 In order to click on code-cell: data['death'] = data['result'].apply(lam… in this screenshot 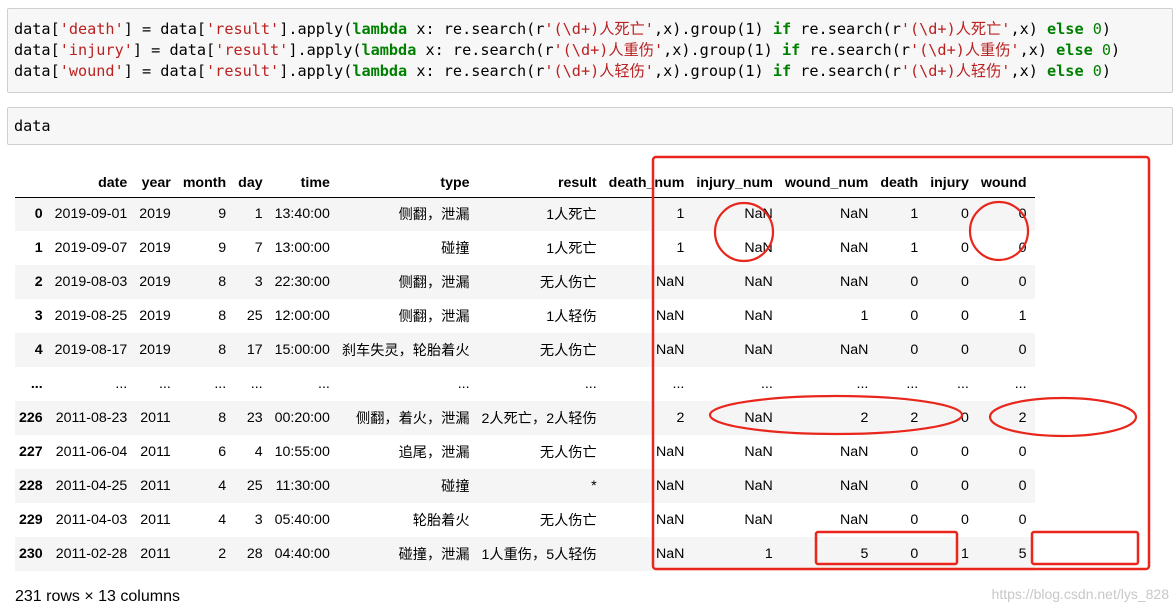, I will do `click(590, 50)`.